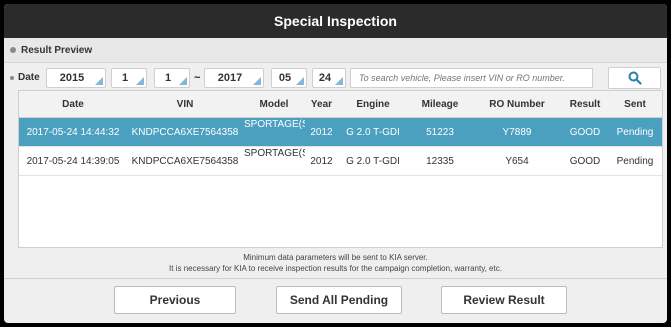 The height and width of the screenshot is (327, 671). I want to click on column-header-vin: VIN, so click(185, 104).